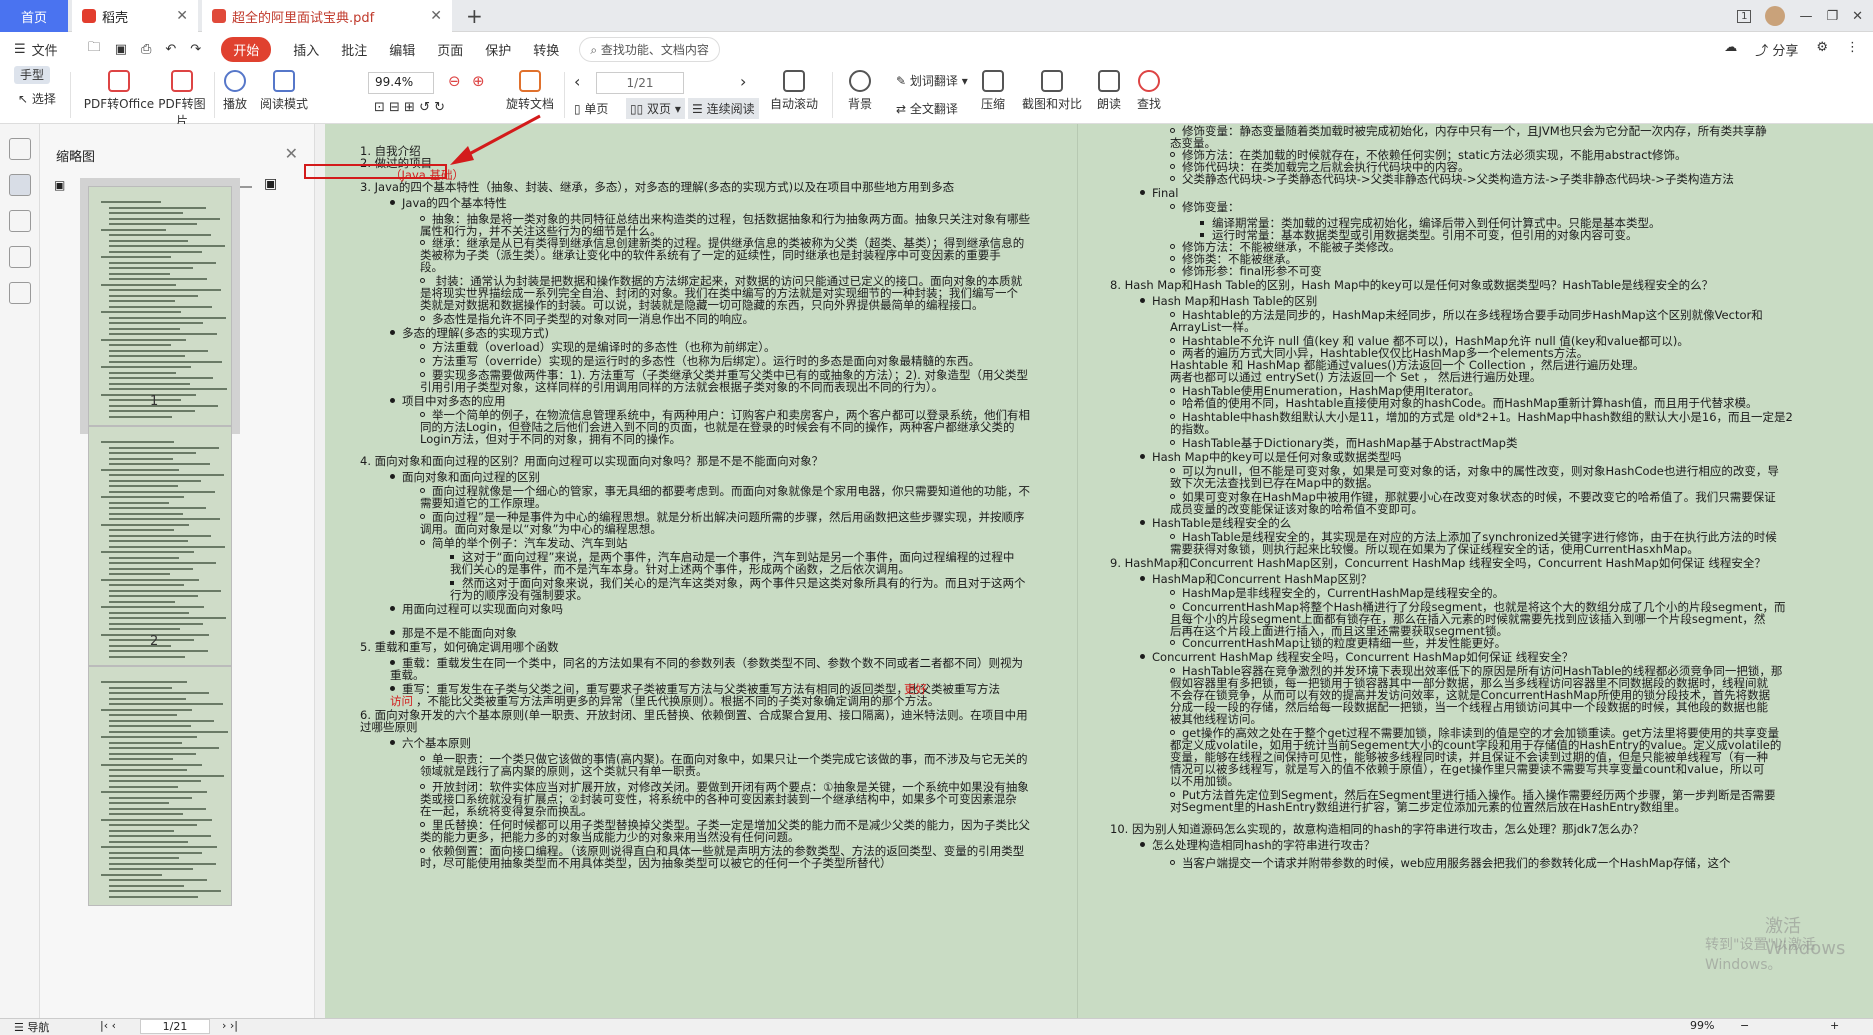  Describe the element at coordinates (474, 16) in the screenshot. I see `new-tab-button: +` at that location.